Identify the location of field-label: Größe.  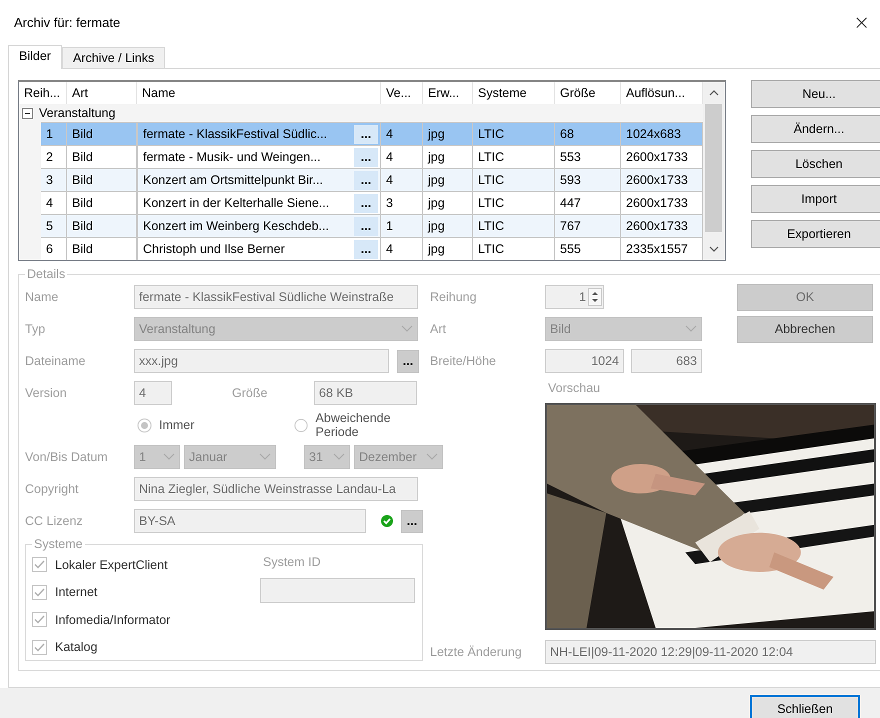
(249, 393).